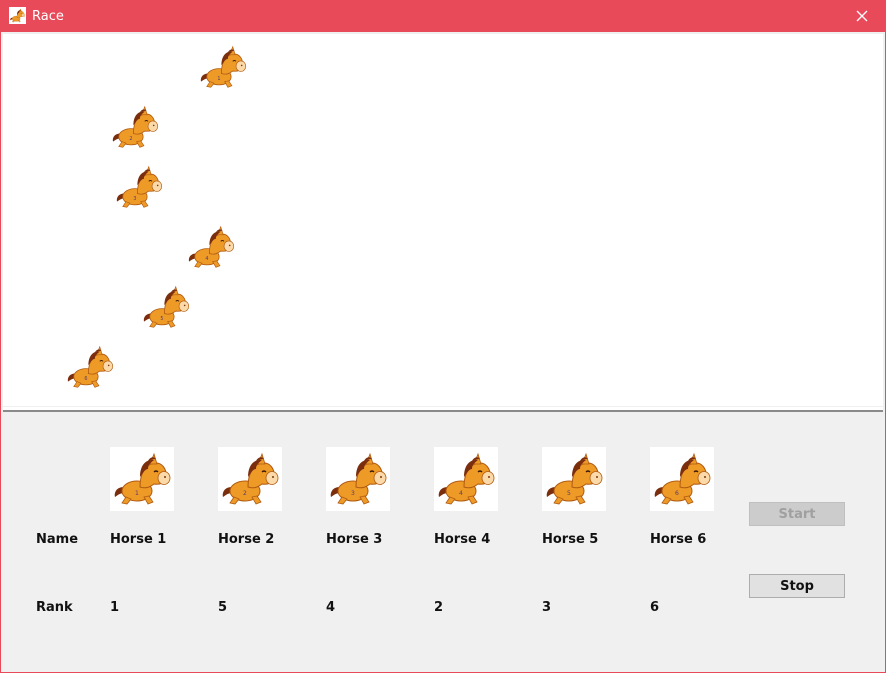 This screenshot has height=673, width=886. Describe the element at coordinates (246, 539) in the screenshot. I see `horse-name-2: Horse 2` at that location.